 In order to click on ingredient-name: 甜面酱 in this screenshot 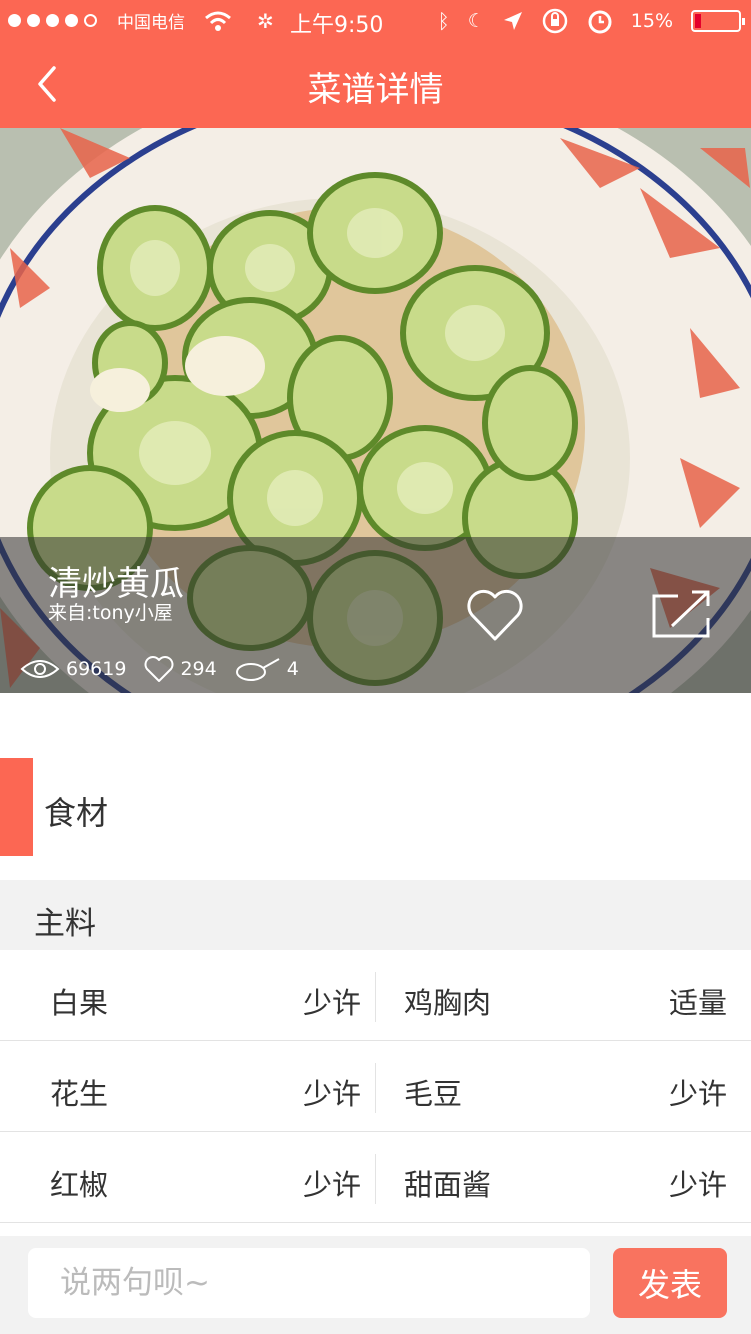, I will do `click(448, 1185)`.